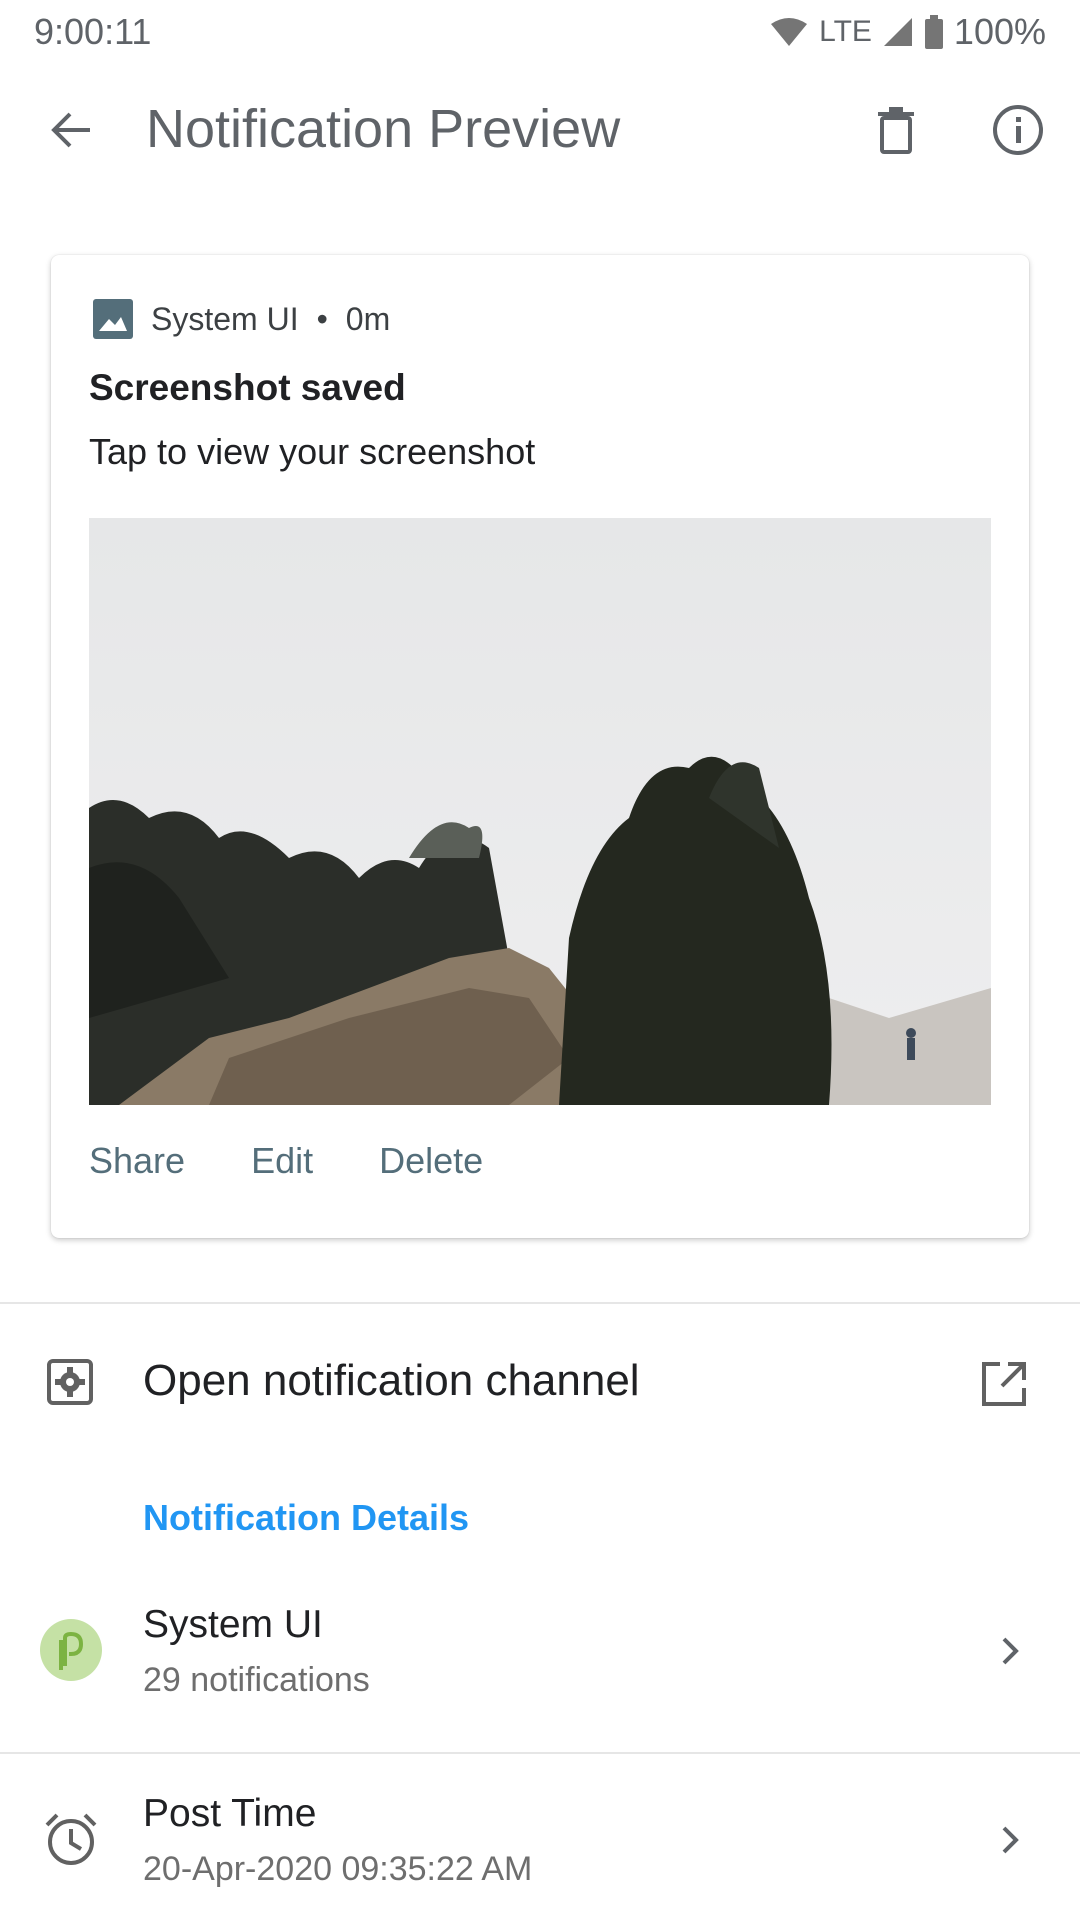  I want to click on notification-count: 29 notifications, so click(256, 1680).